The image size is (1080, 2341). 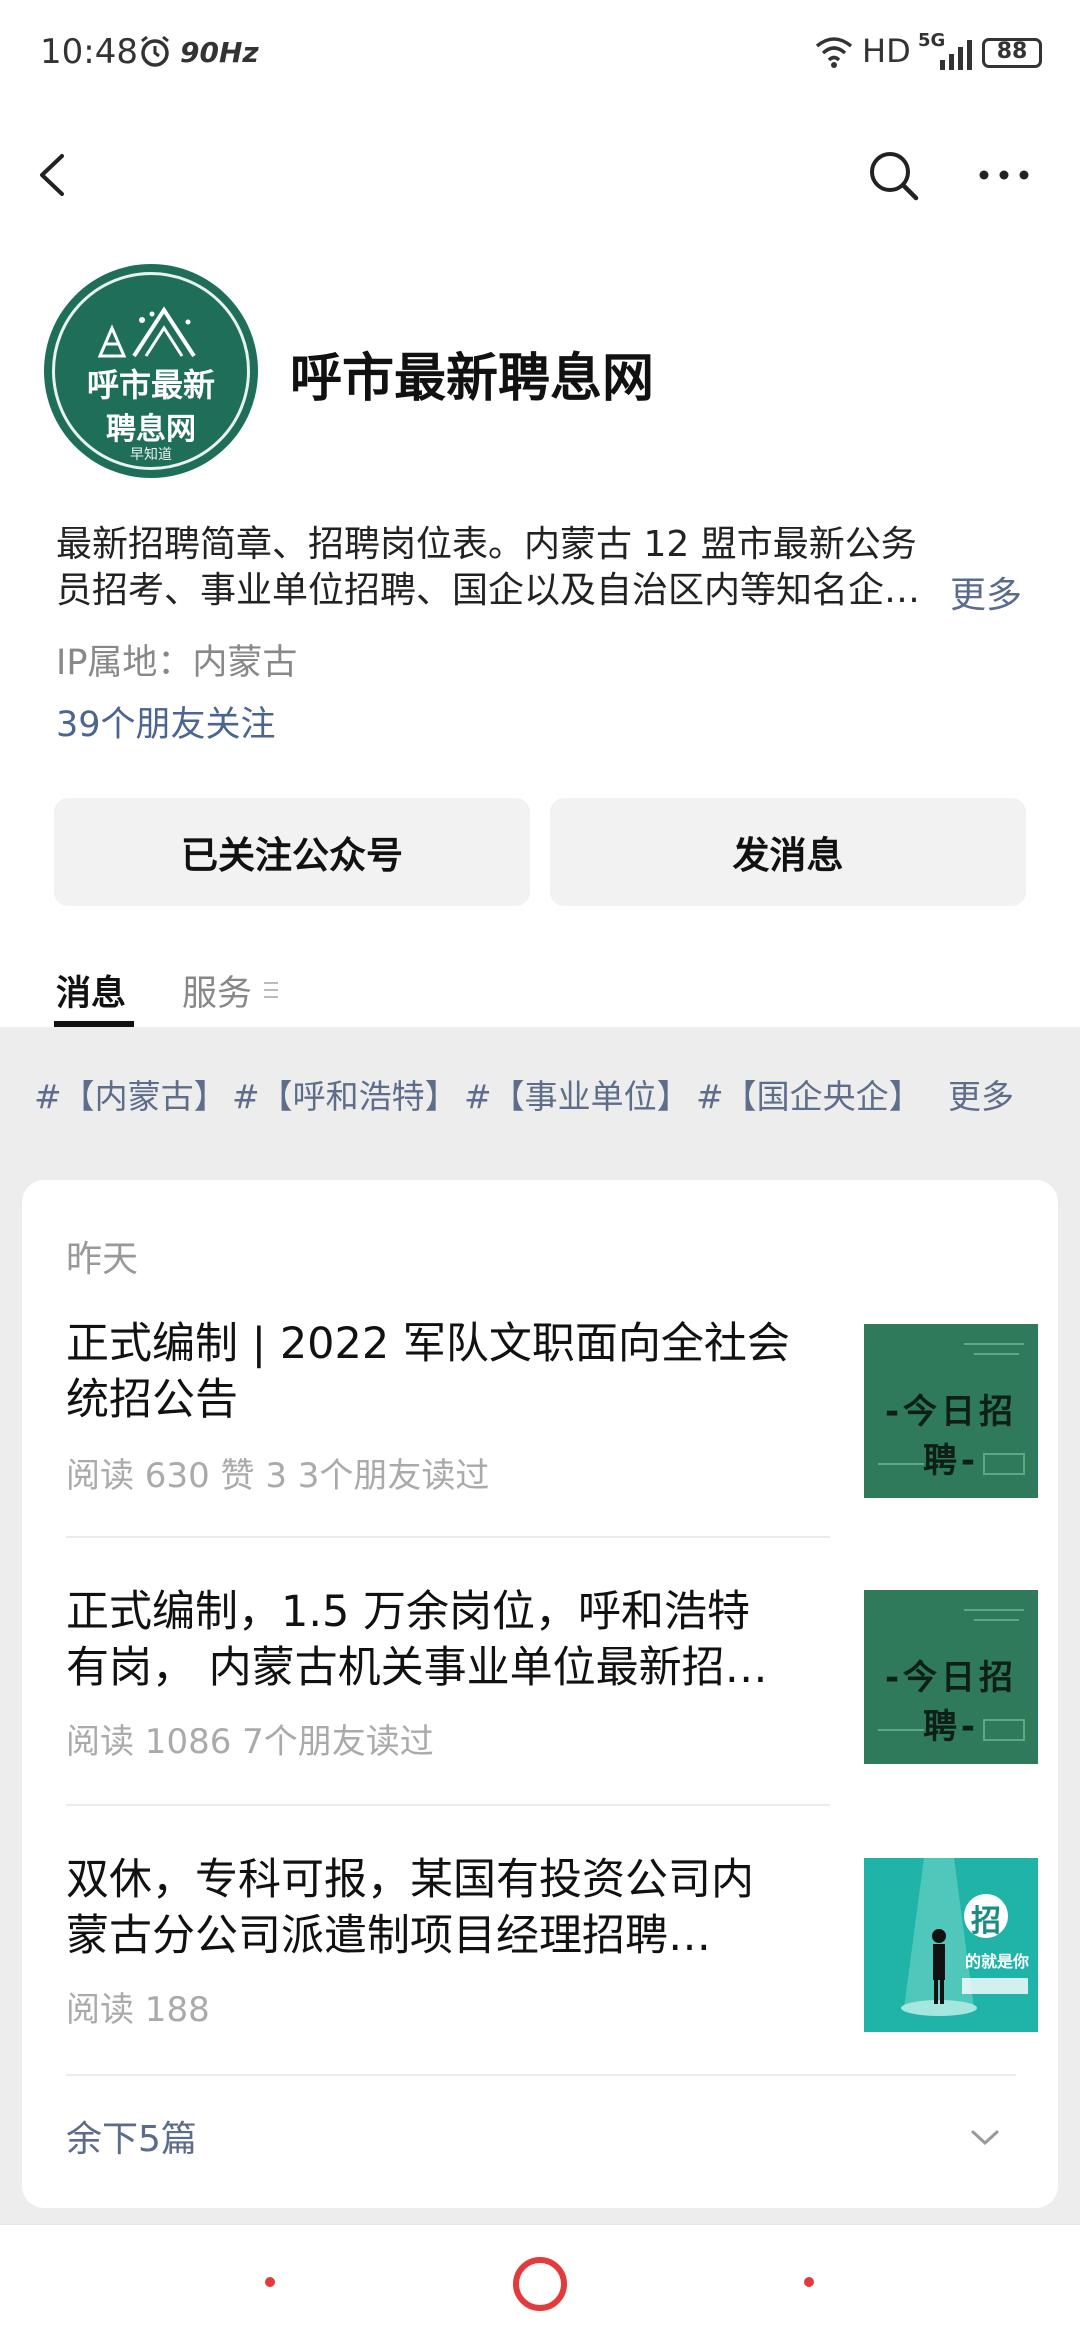 What do you see at coordinates (270, 2282) in the screenshot?
I see `nav-menu-button` at bounding box center [270, 2282].